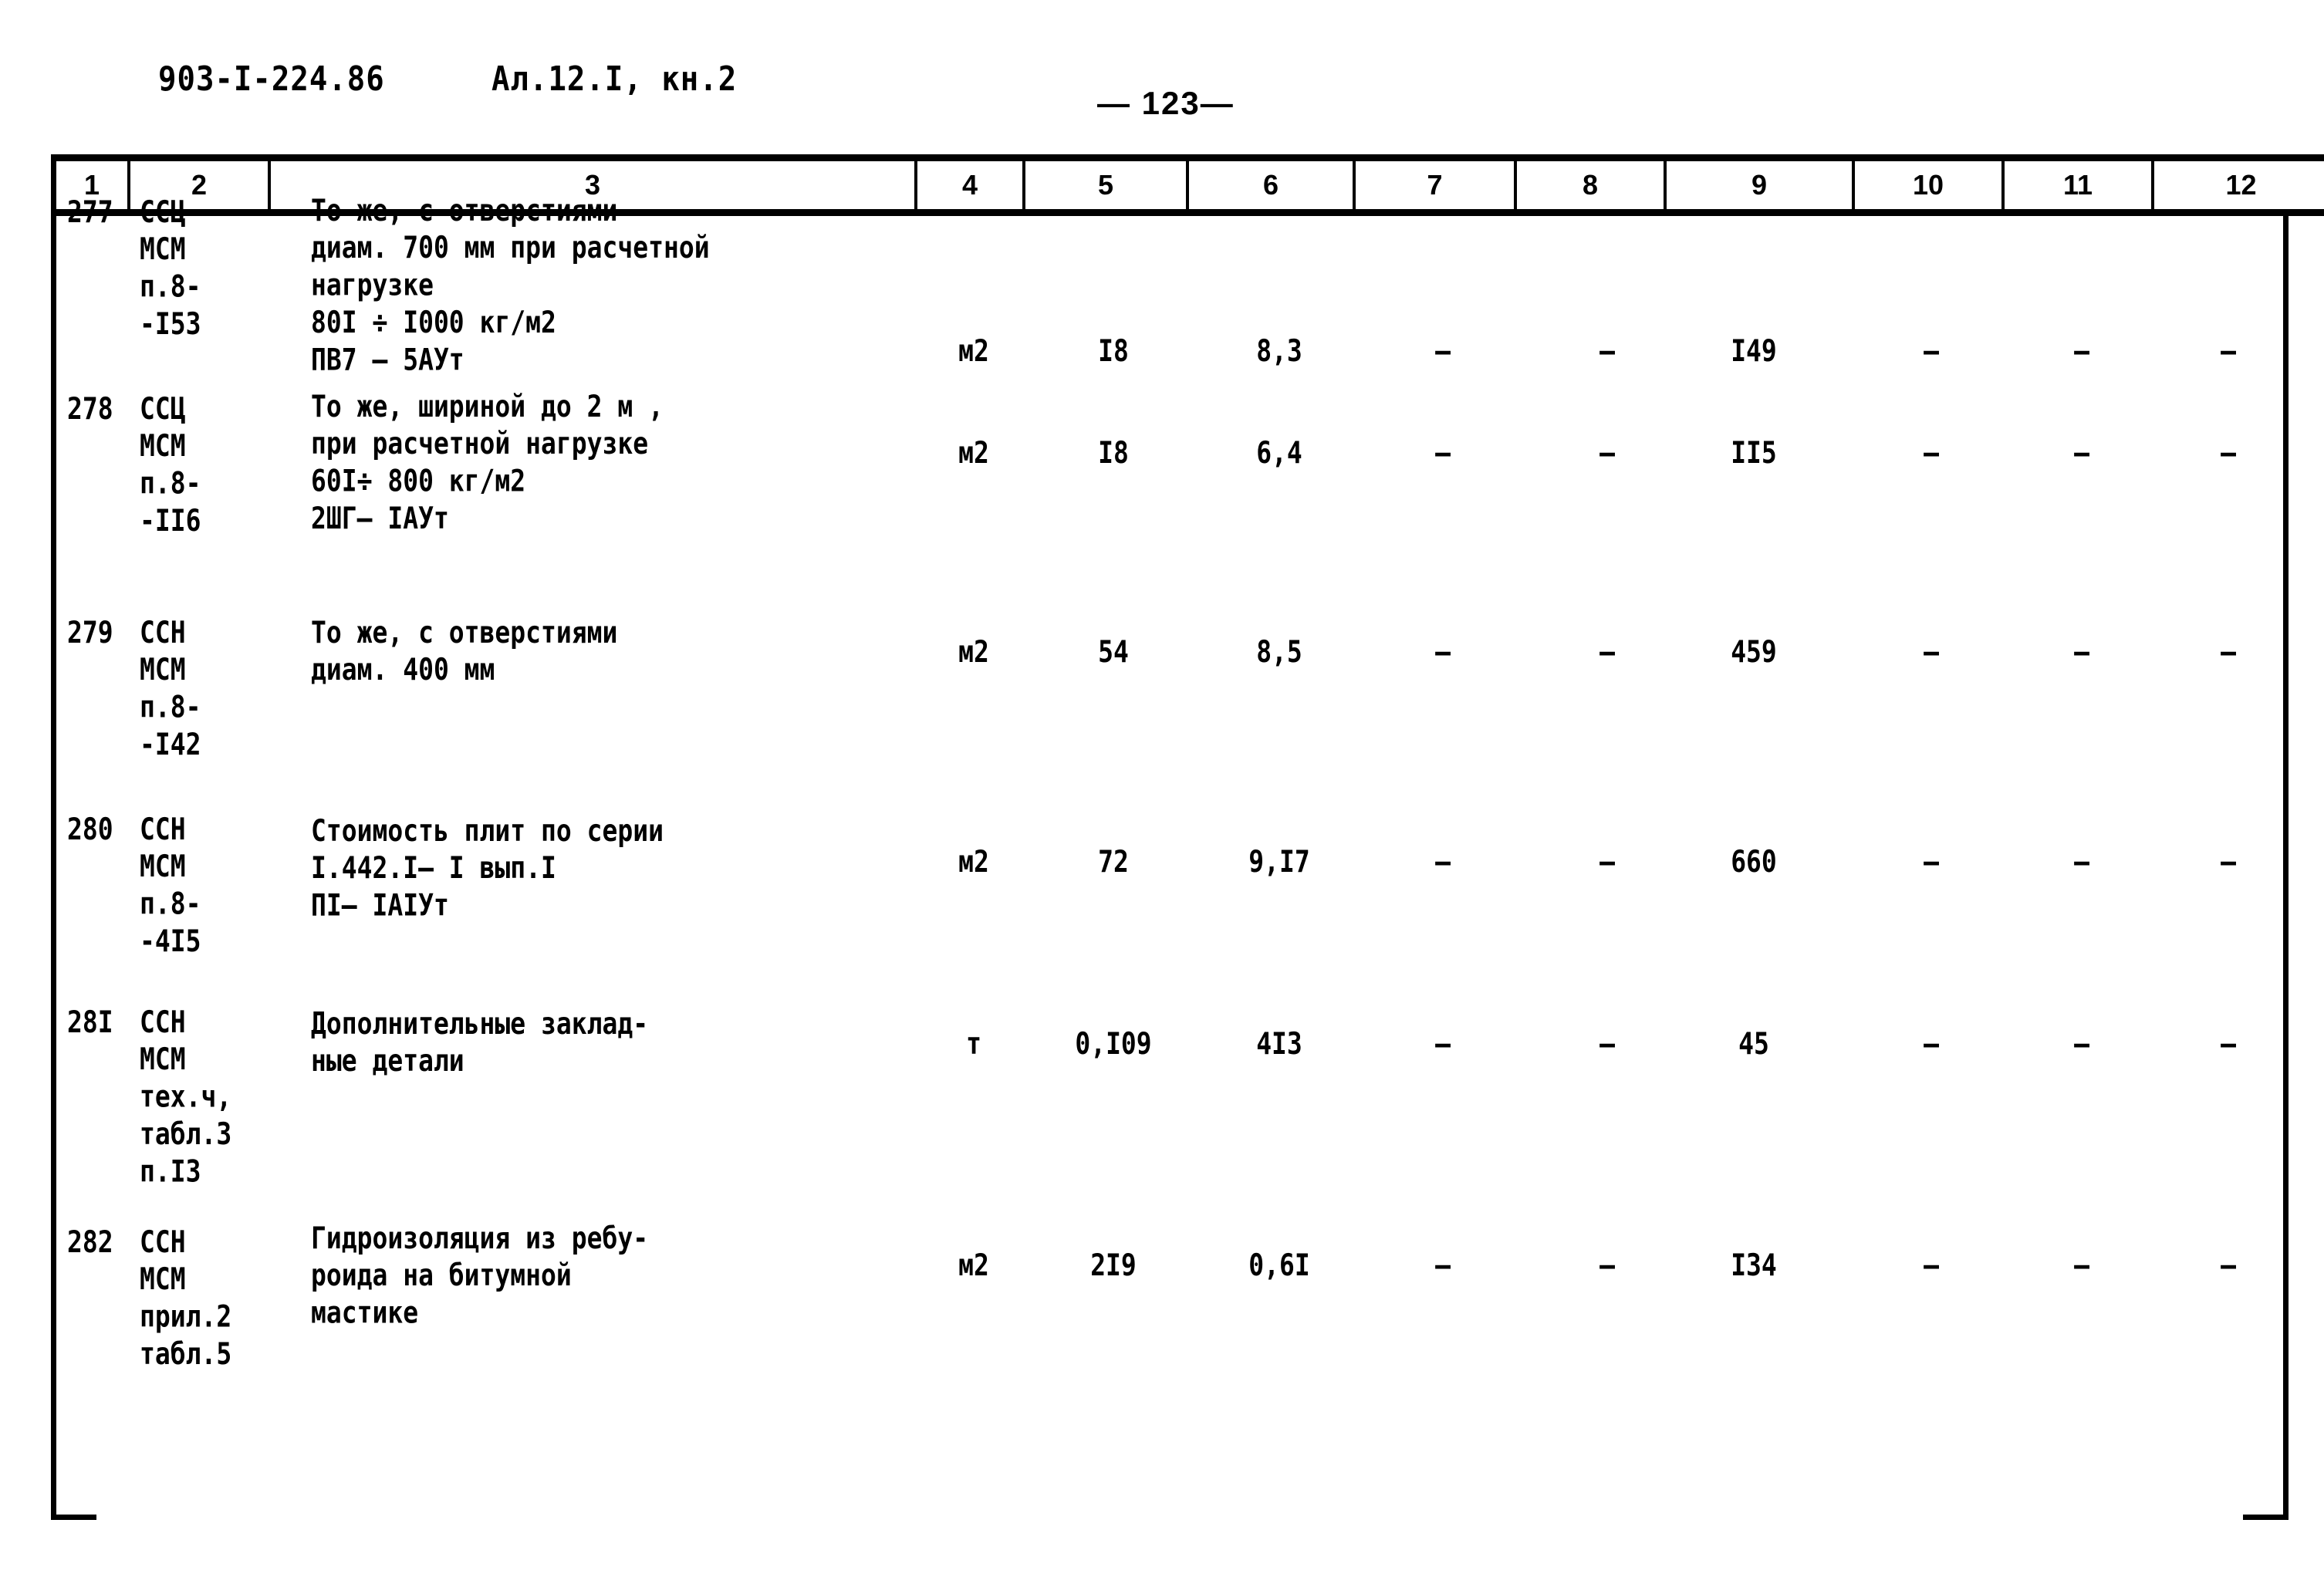  I want to click on row-justification-code: ССЦ МСМ п.8- -I53, so click(170, 268).